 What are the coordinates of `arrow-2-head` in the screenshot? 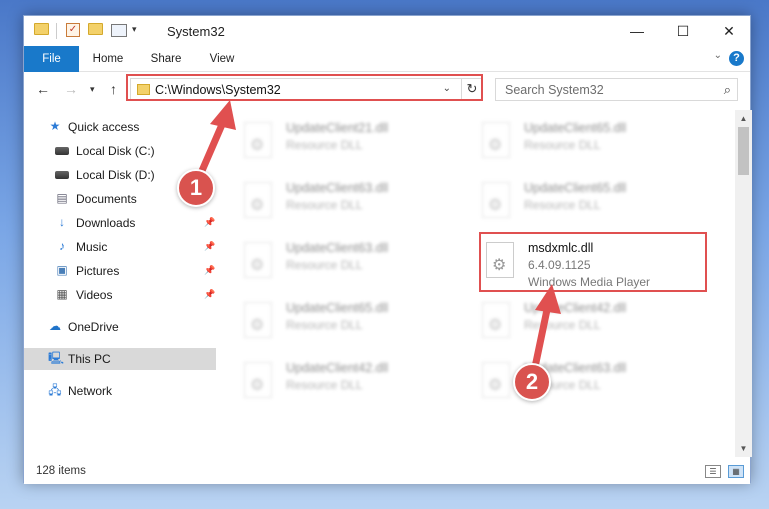 It's located at (548, 299).